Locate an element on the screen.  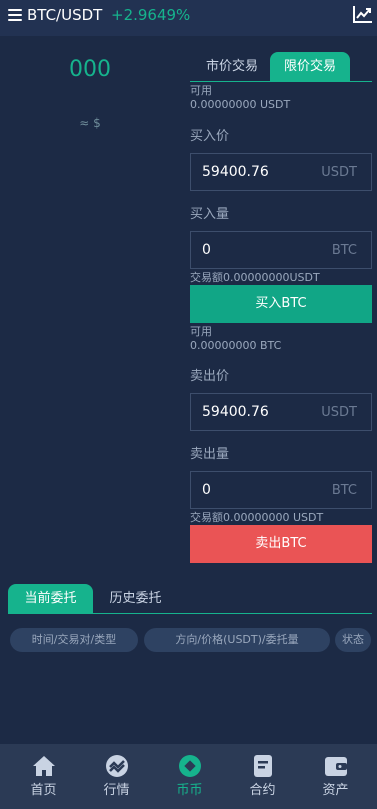
sell-turnover: 交易额0.00000000 USDT is located at coordinates (257, 517).